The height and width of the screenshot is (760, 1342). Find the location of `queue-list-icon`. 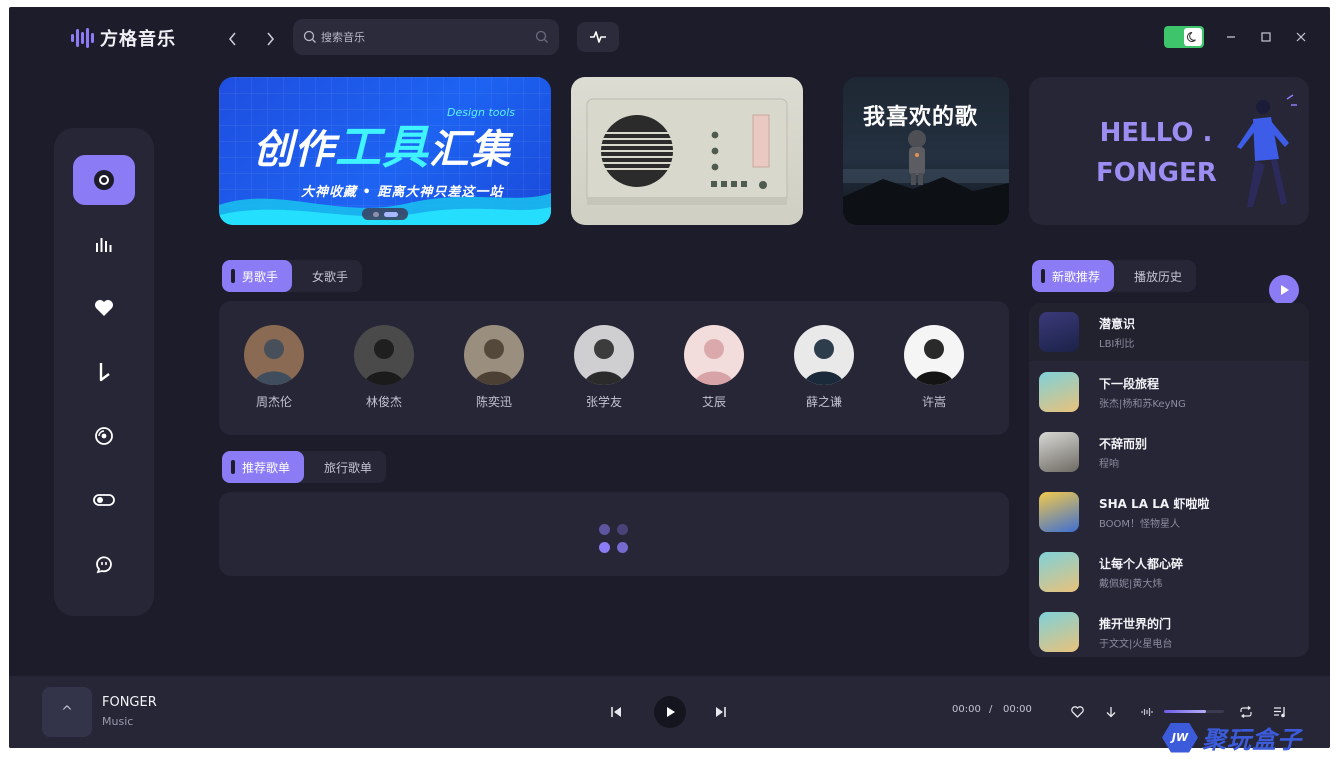

queue-list-icon is located at coordinates (1279, 712).